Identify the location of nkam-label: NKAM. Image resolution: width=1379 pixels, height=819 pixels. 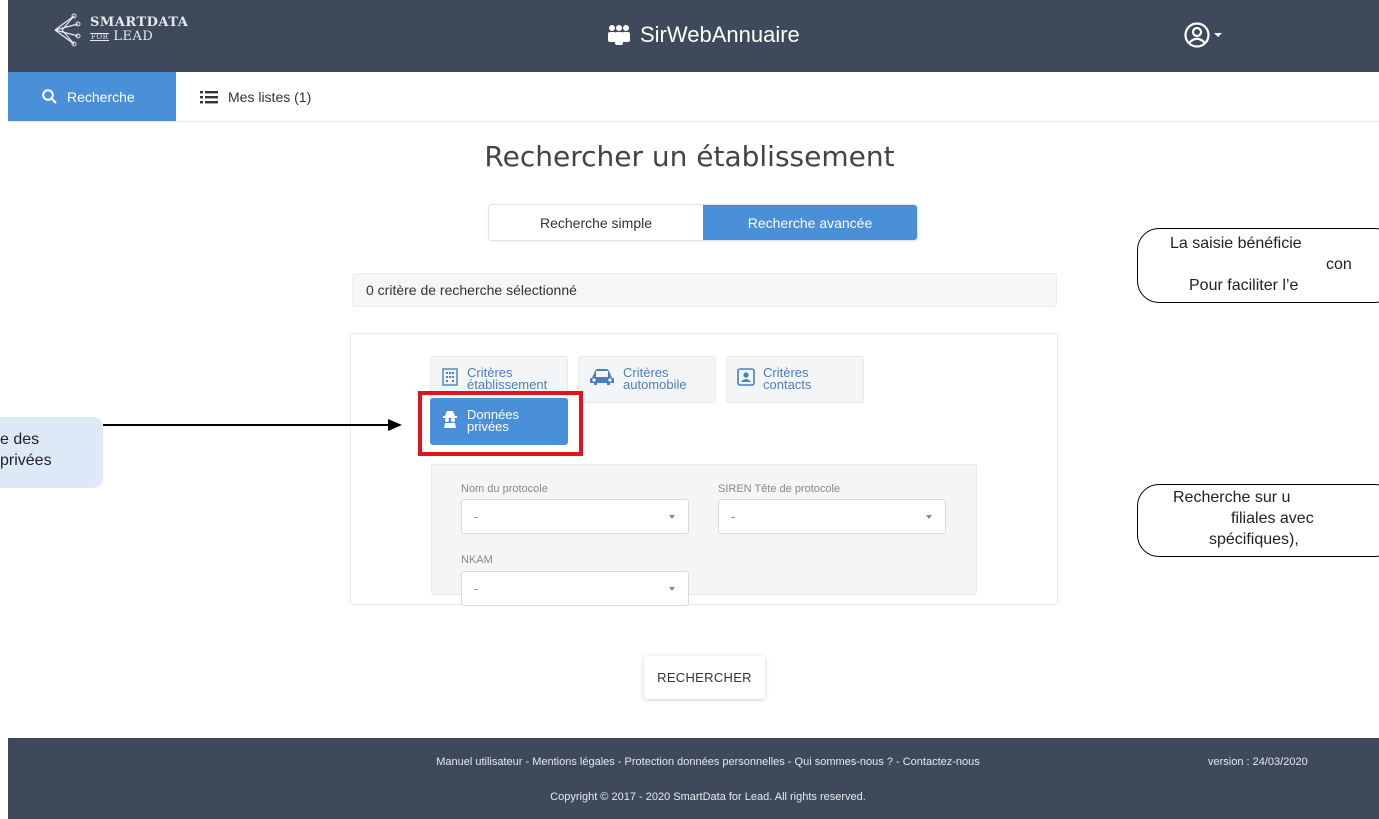
(477, 560).